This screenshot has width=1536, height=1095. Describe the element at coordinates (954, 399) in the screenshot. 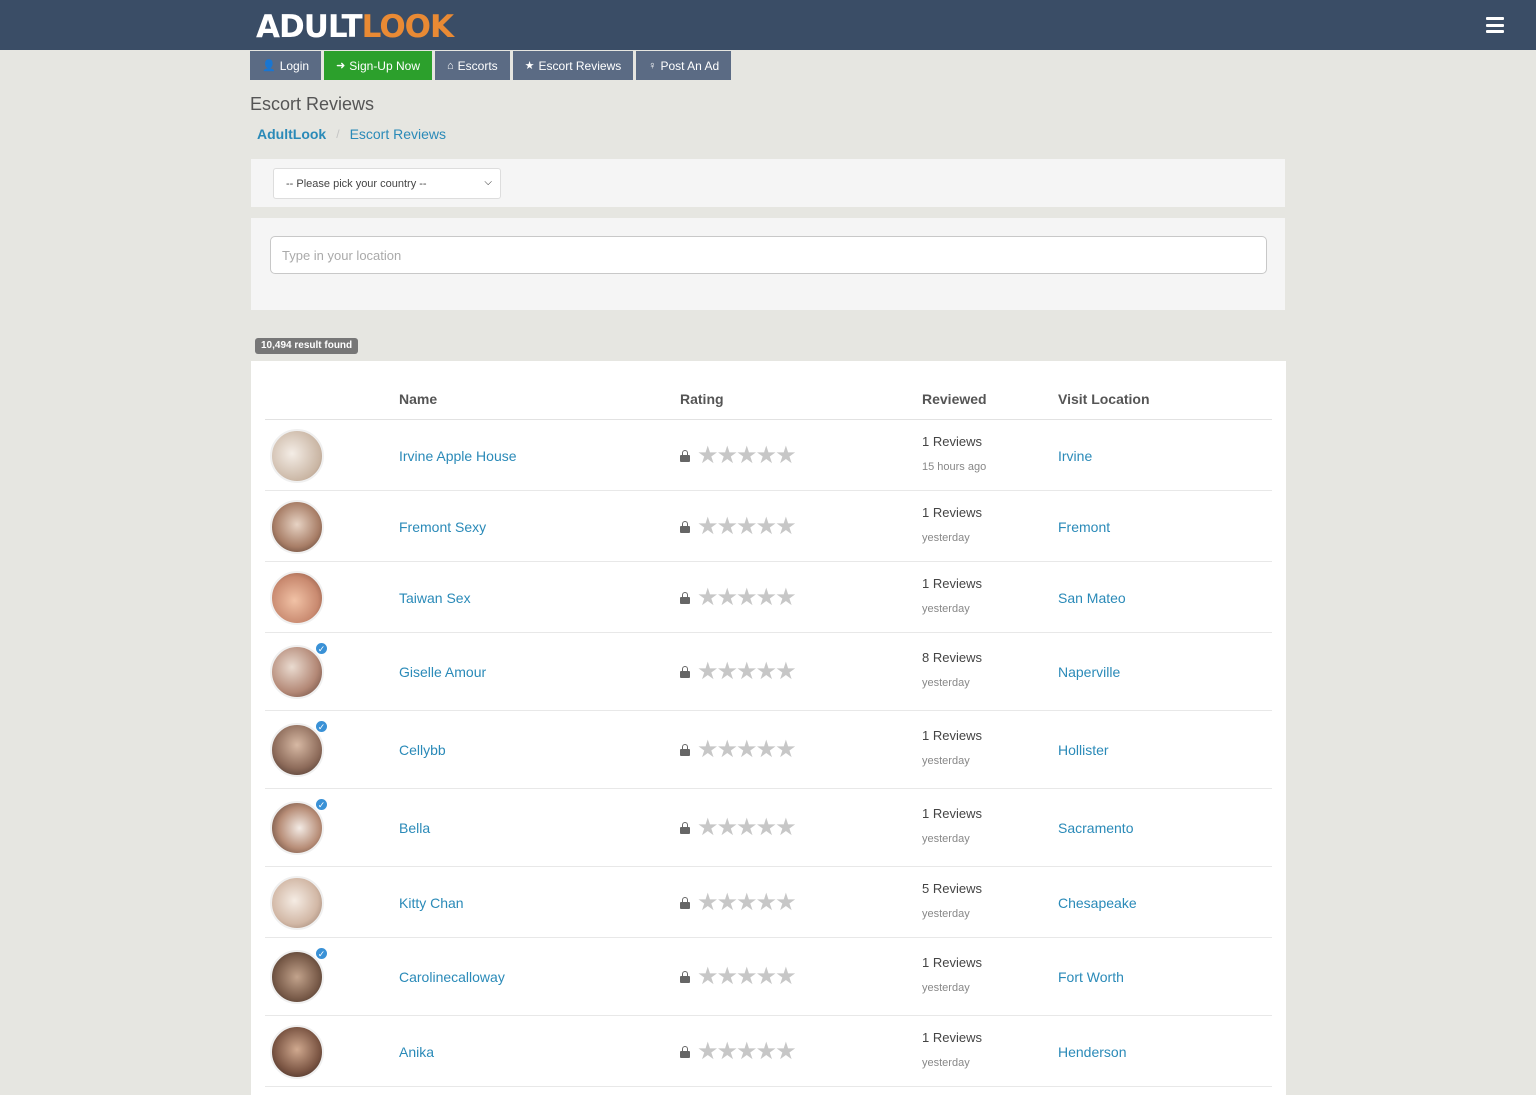

I see `column-header-reviewed: Reviewed` at that location.